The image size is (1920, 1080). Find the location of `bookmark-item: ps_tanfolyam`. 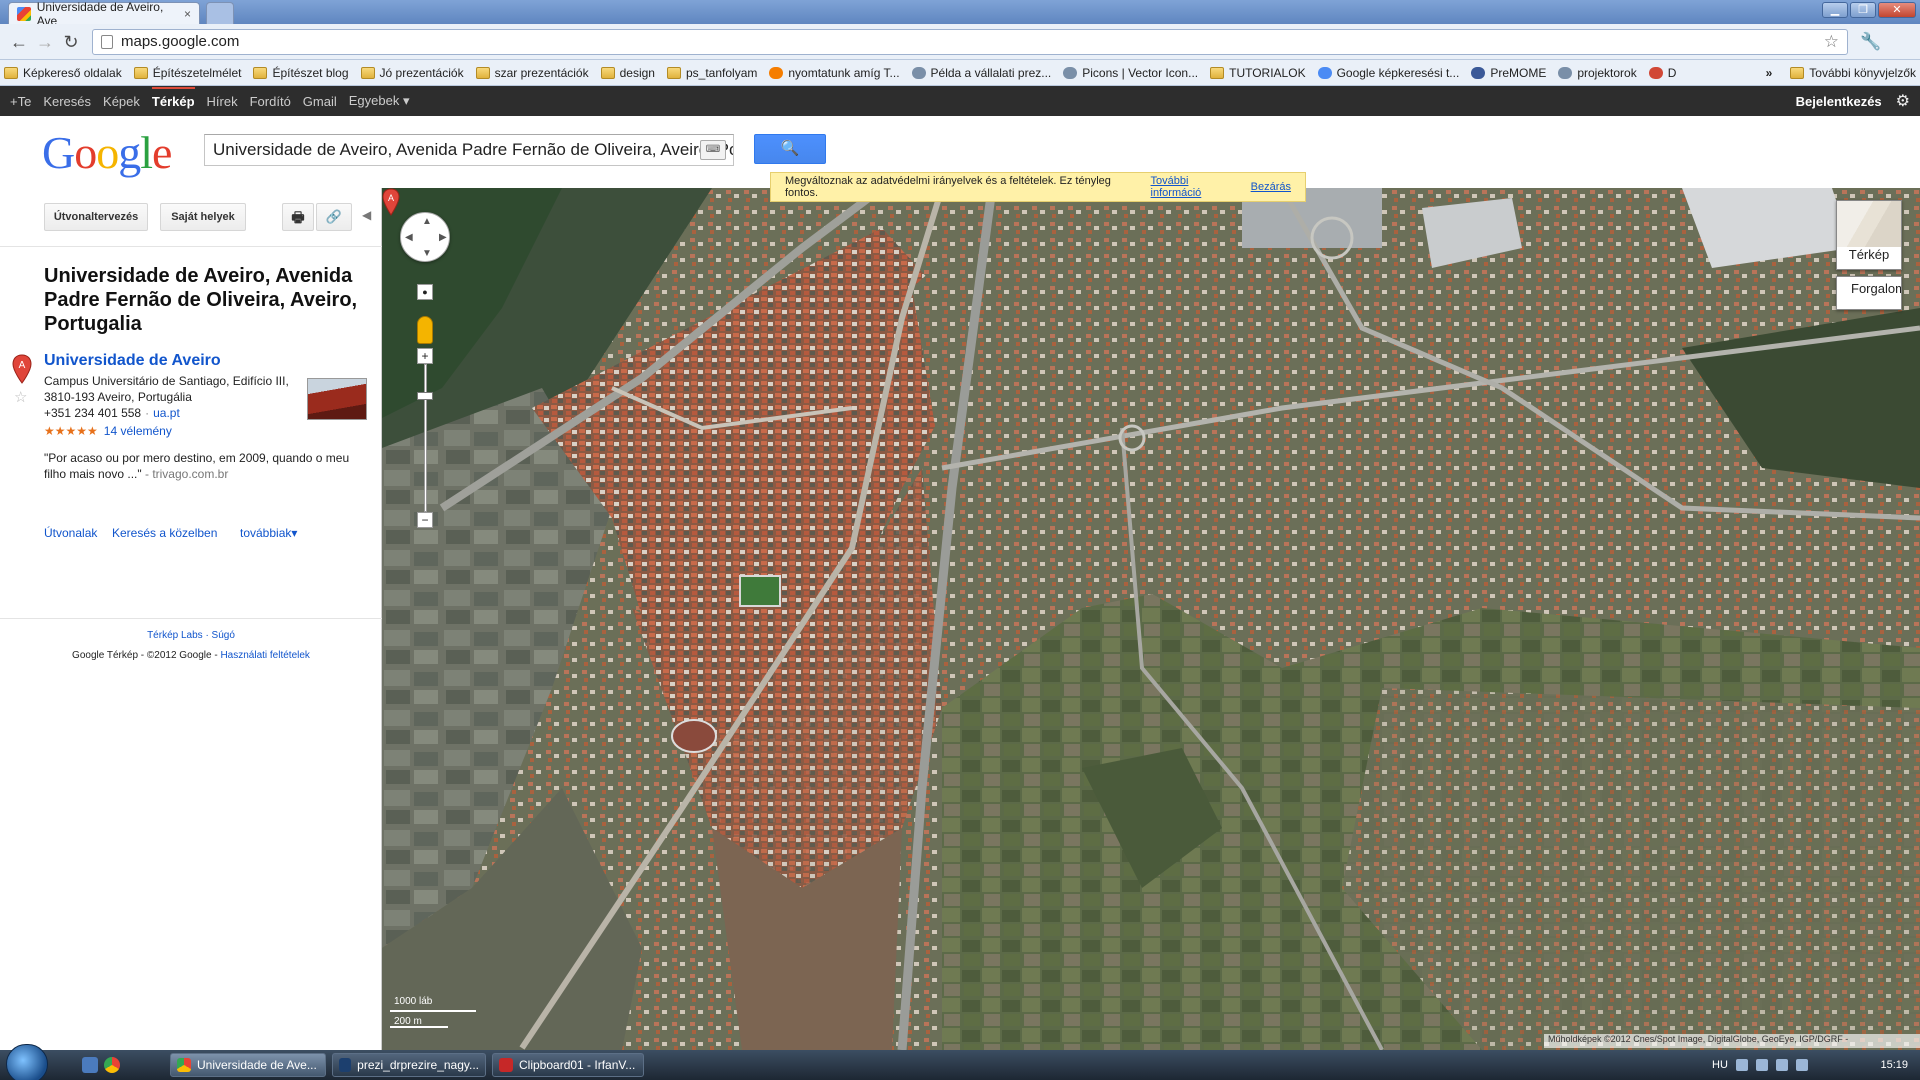

bookmark-item: ps_tanfolyam is located at coordinates (711, 73).